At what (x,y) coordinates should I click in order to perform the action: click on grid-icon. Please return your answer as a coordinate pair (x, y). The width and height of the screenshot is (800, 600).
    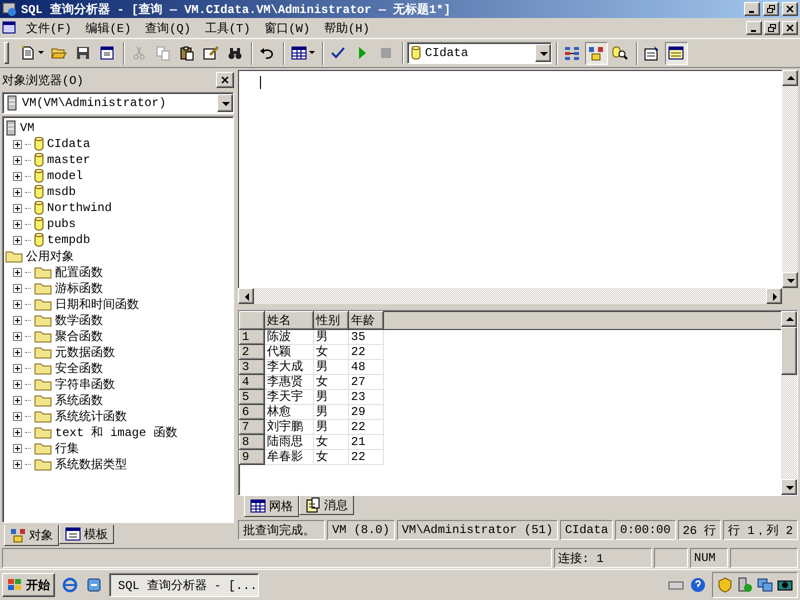
    Looking at the image, I should click on (299, 53).